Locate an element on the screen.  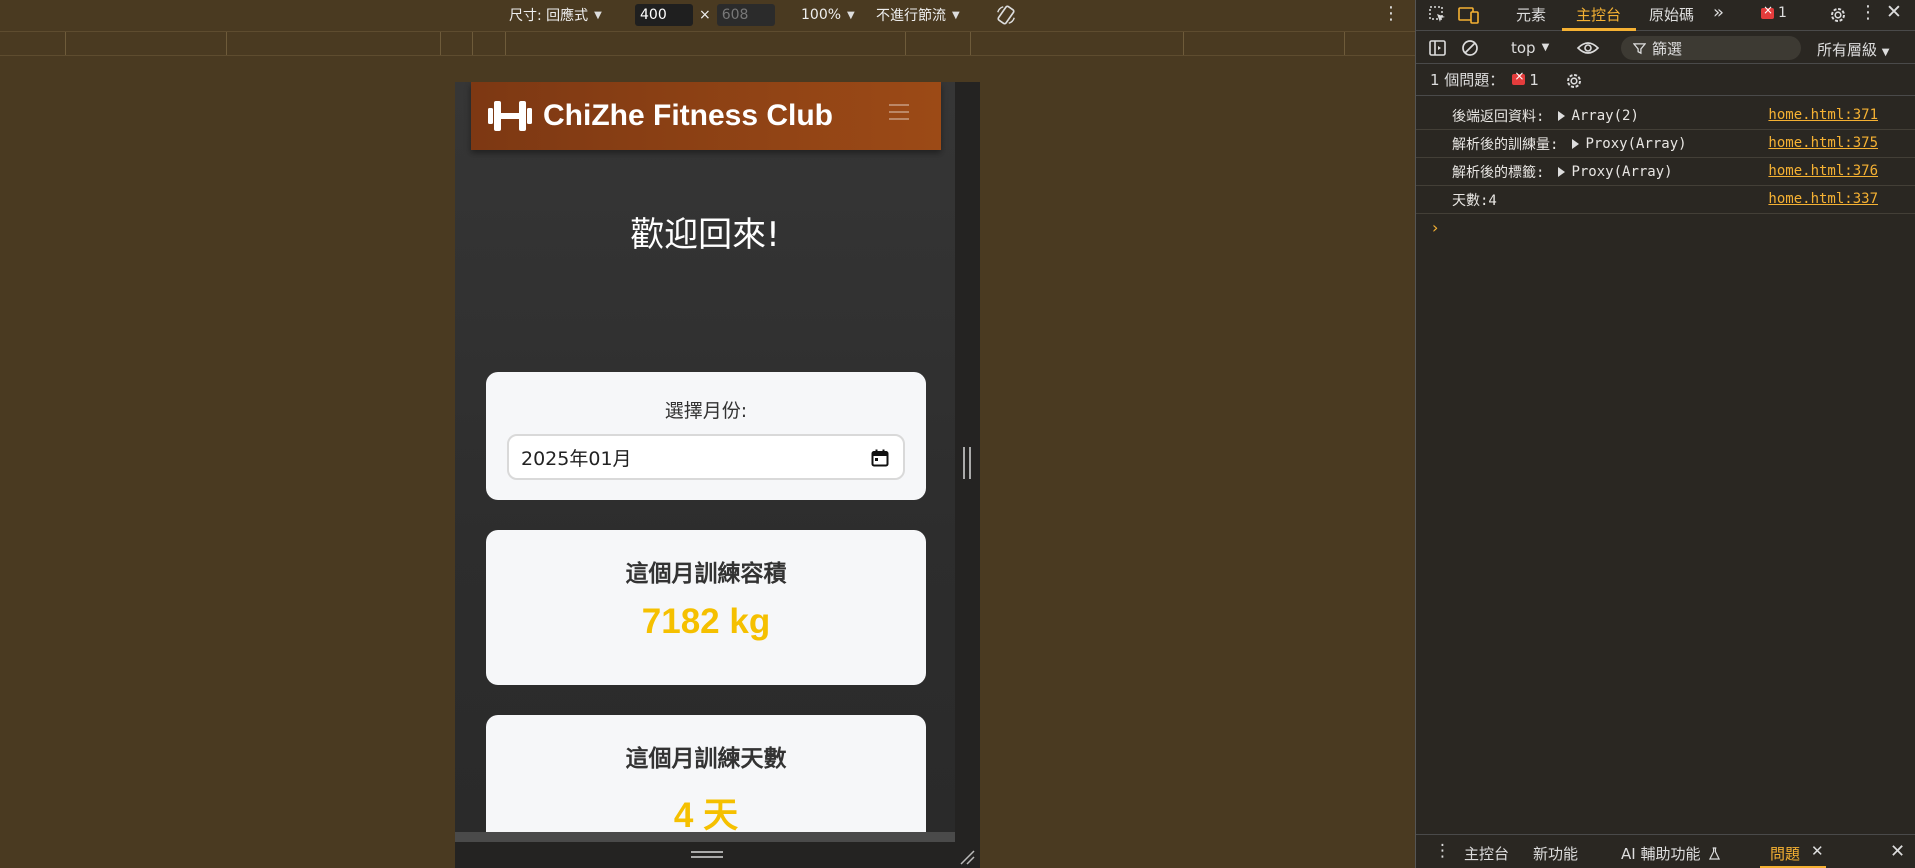
dimensions-label: 尺寸: 回應式 is located at coordinates (549, 16).